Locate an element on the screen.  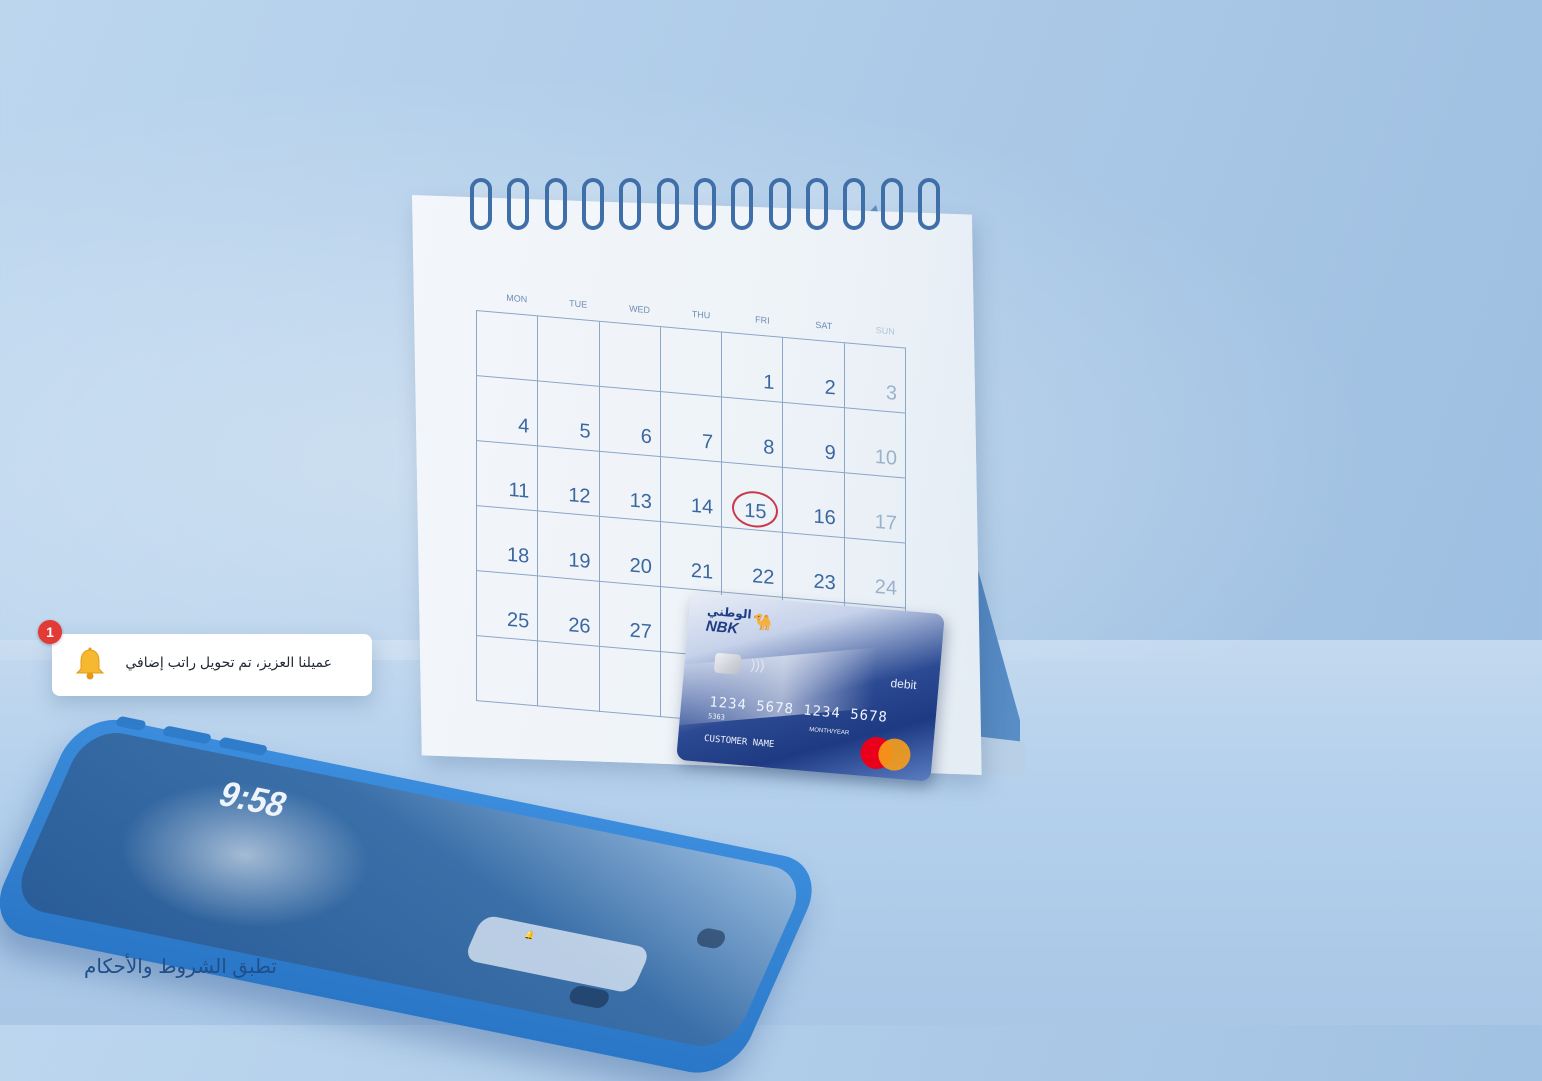
calendar-day-number: 17 is located at coordinates (885, 522).